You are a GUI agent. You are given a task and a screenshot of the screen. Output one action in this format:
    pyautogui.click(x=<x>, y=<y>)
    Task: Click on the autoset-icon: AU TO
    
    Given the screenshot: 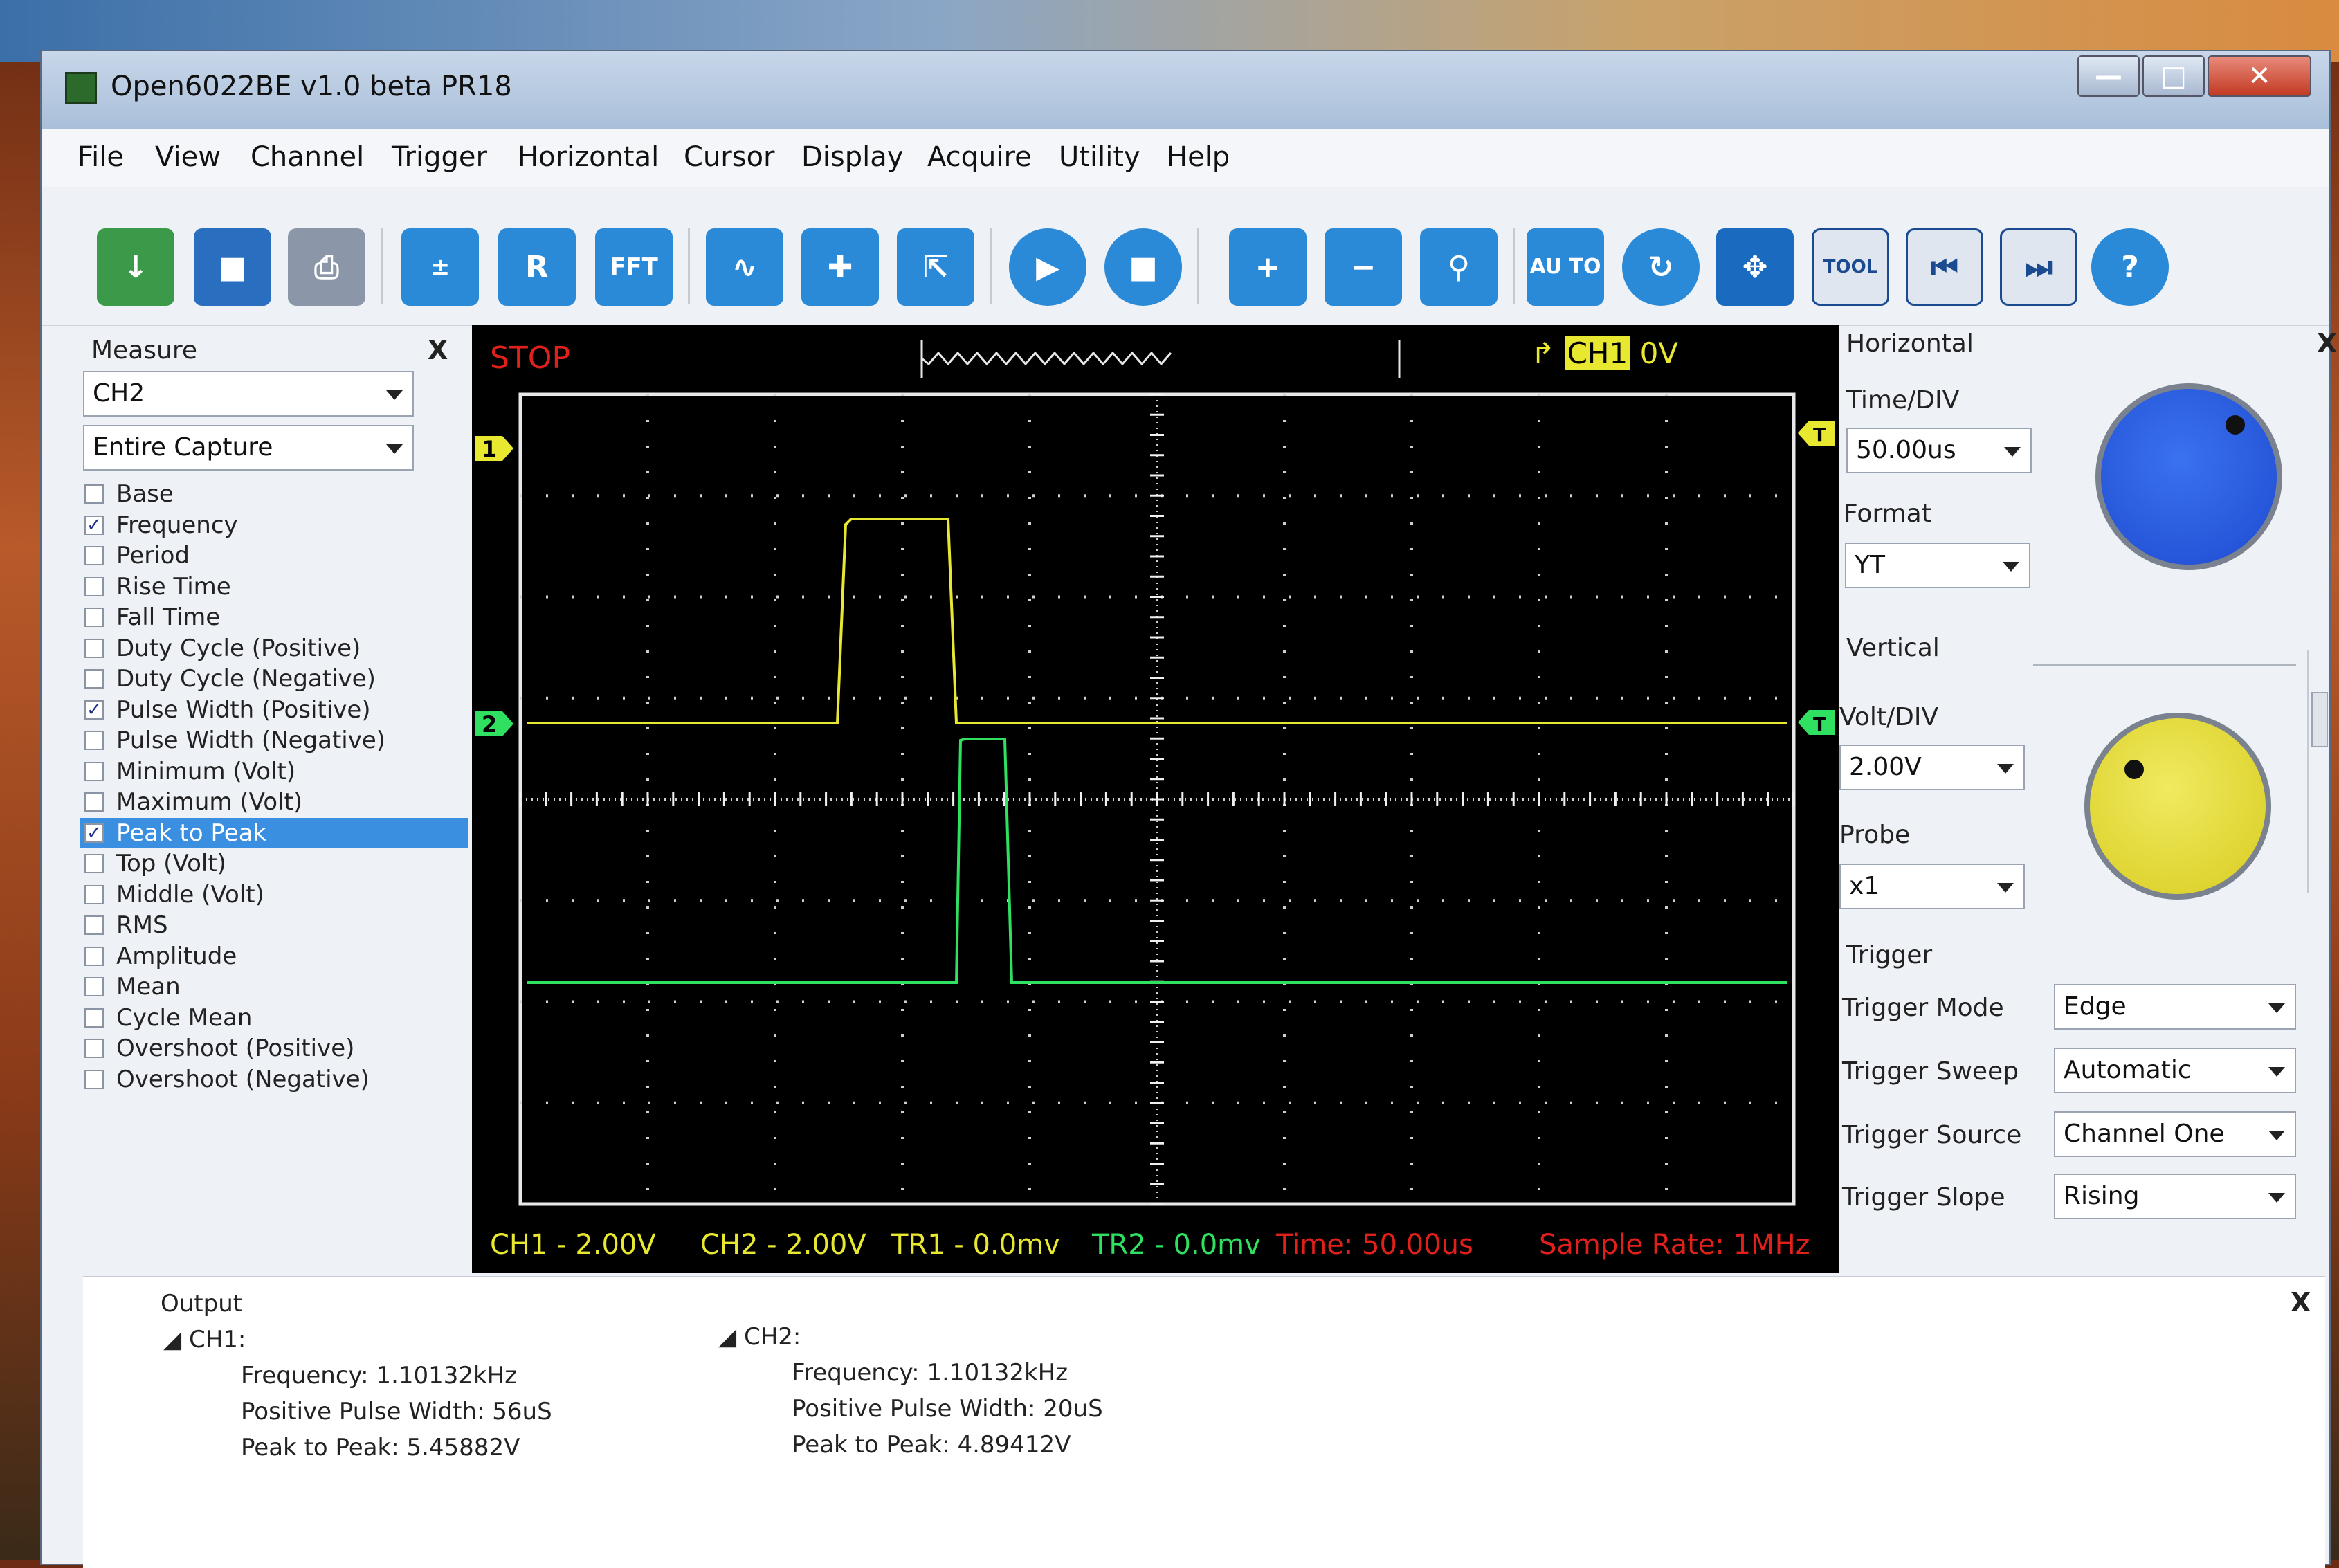 What is the action you would take?
    pyautogui.click(x=1565, y=267)
    